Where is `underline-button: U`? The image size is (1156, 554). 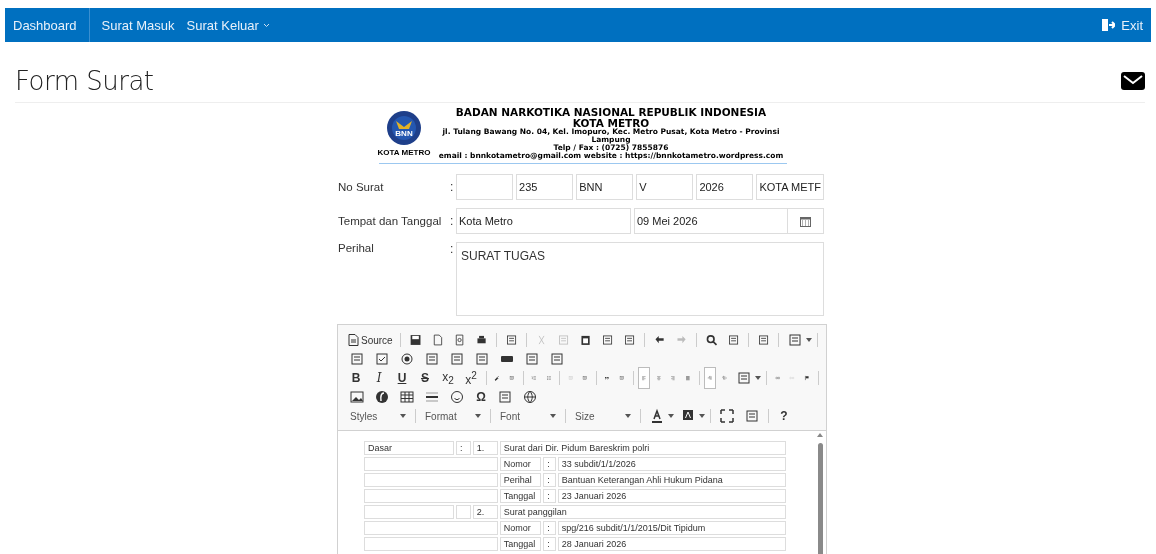 underline-button: U is located at coordinates (402, 378).